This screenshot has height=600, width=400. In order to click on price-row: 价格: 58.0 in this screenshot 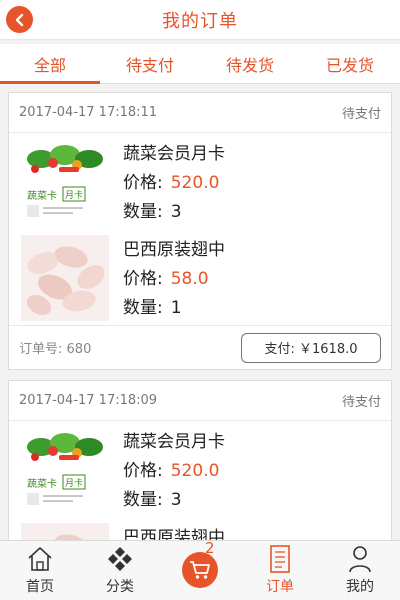, I will do `click(174, 279)`.